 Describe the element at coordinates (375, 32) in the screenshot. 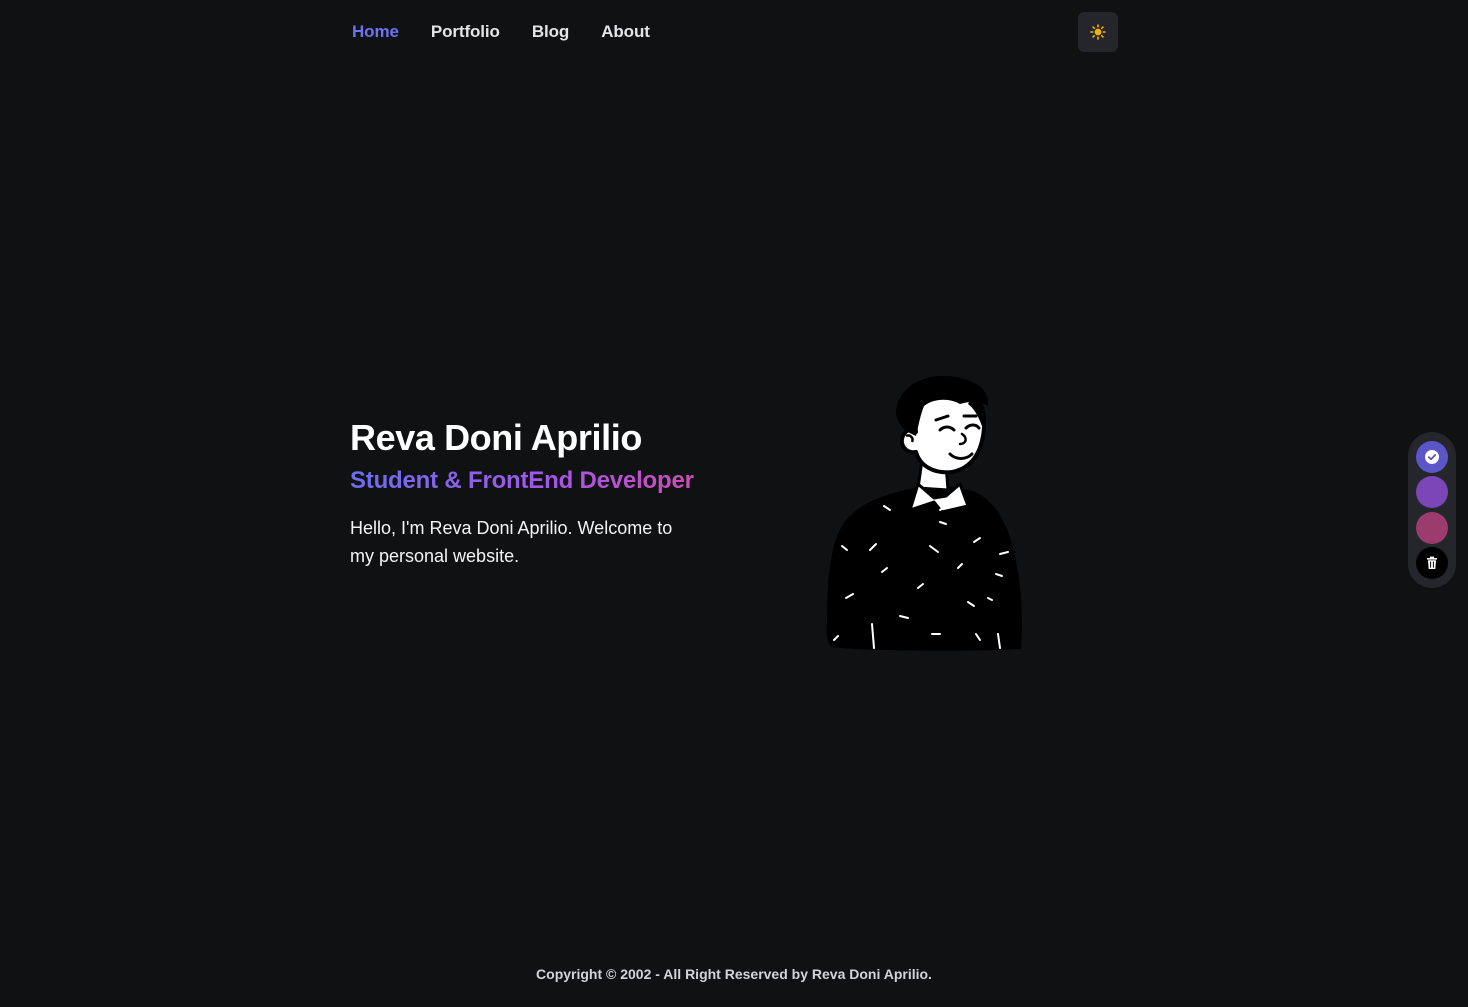

I see `nav-link-home: Home` at that location.